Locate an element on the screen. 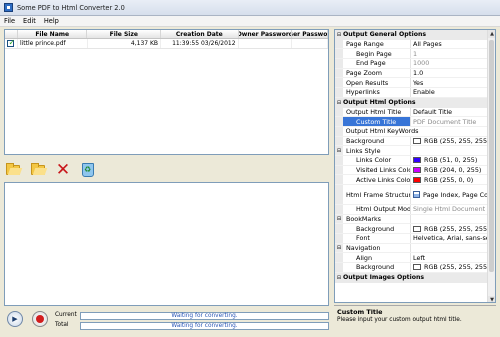 The image size is (500, 337). column-header-creation-date: Creation Date is located at coordinates (200, 34).